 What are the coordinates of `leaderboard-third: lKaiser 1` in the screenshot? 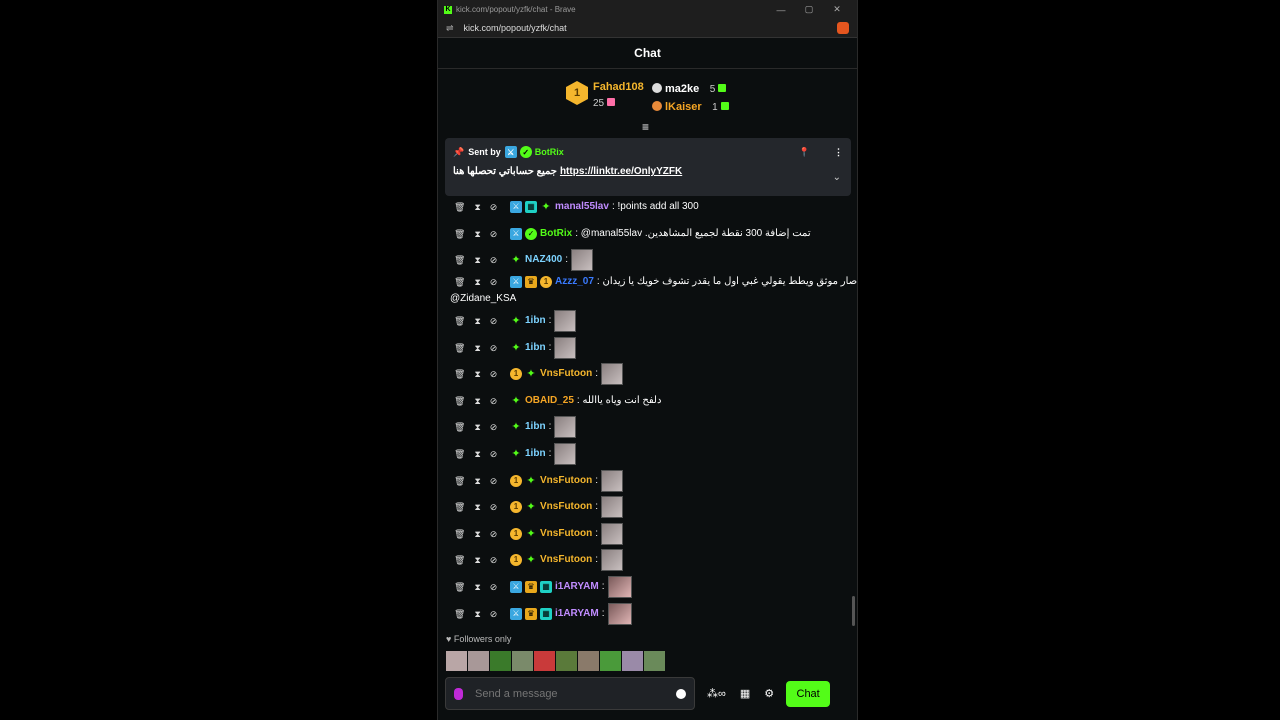 It's located at (690, 106).